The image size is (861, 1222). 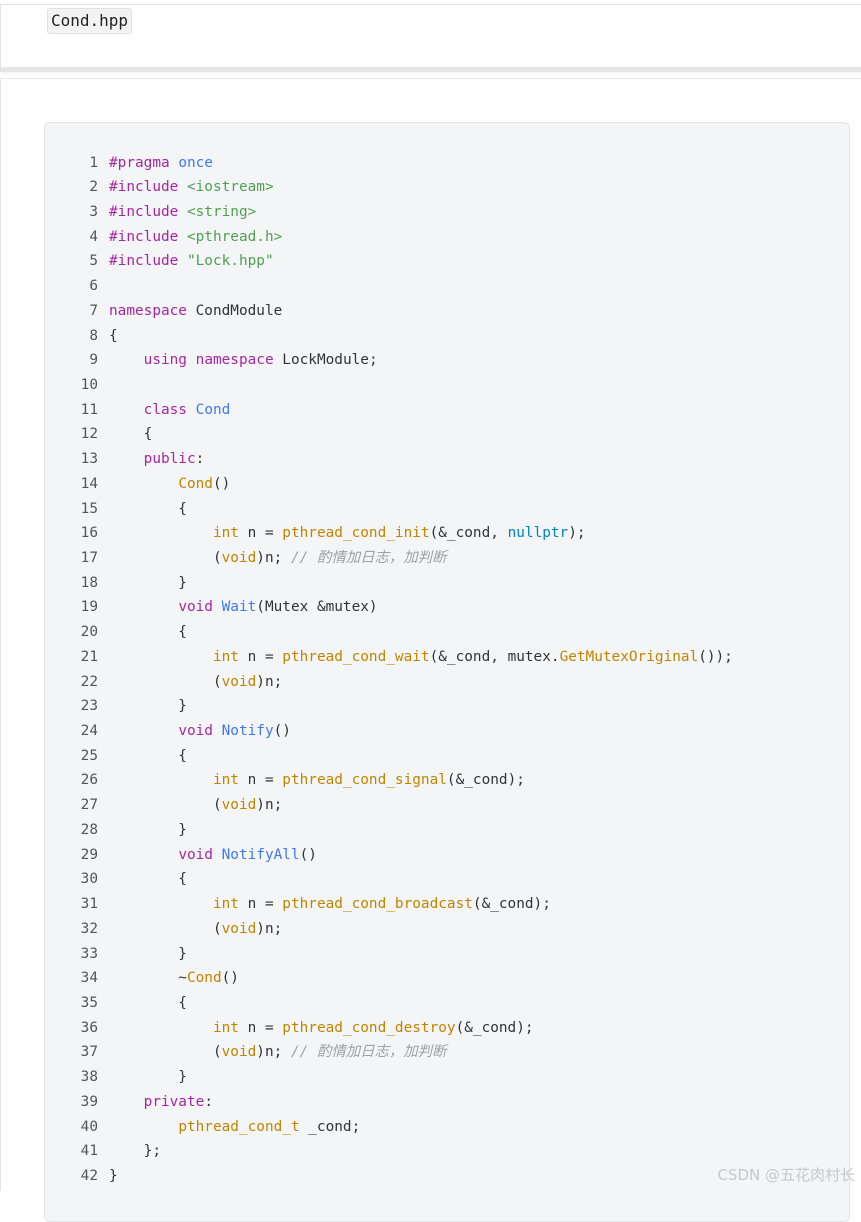 I want to click on line-number: 5, so click(x=93, y=261).